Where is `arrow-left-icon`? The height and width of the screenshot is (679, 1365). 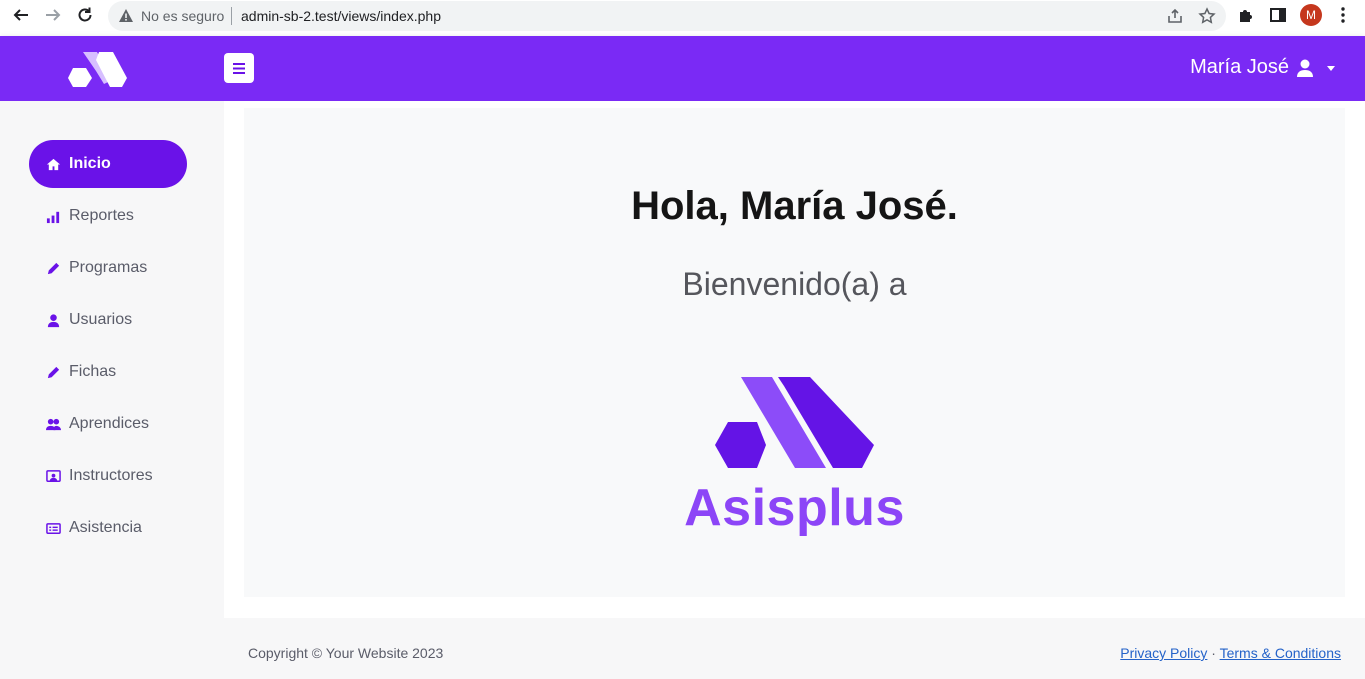 arrow-left-icon is located at coordinates (20, 15).